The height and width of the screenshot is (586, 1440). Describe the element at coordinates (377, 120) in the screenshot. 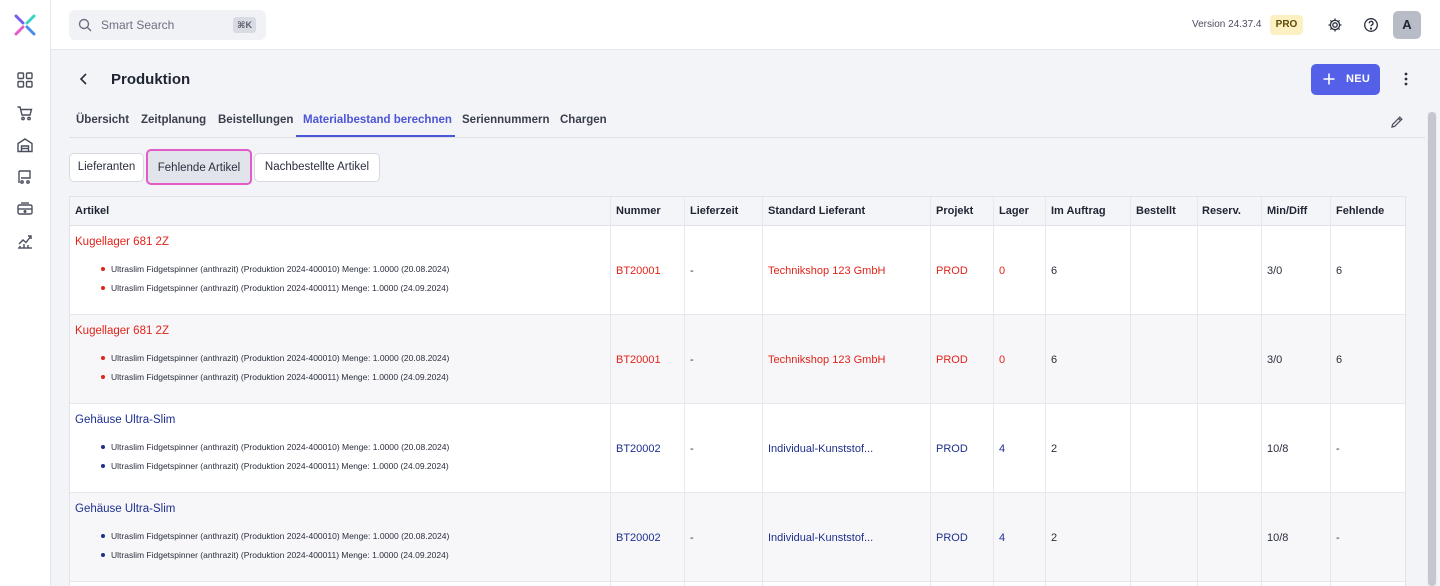

I see `tab-materialbestand-berechnen: Materialbestand berechnen` at that location.